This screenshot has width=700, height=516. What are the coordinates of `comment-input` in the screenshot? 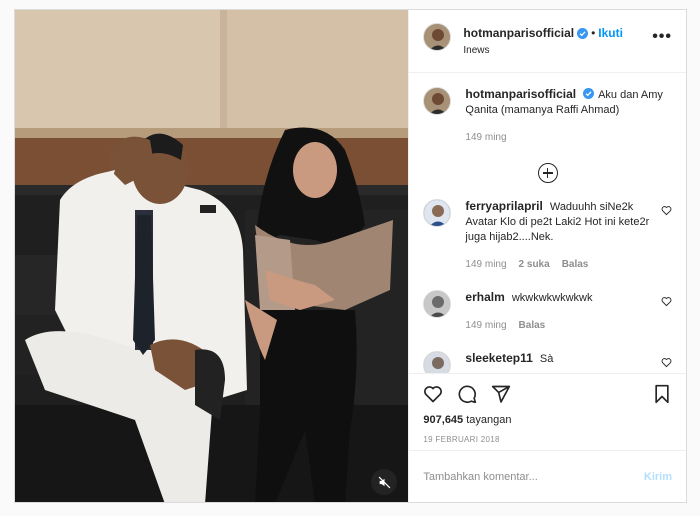 It's located at (533, 476).